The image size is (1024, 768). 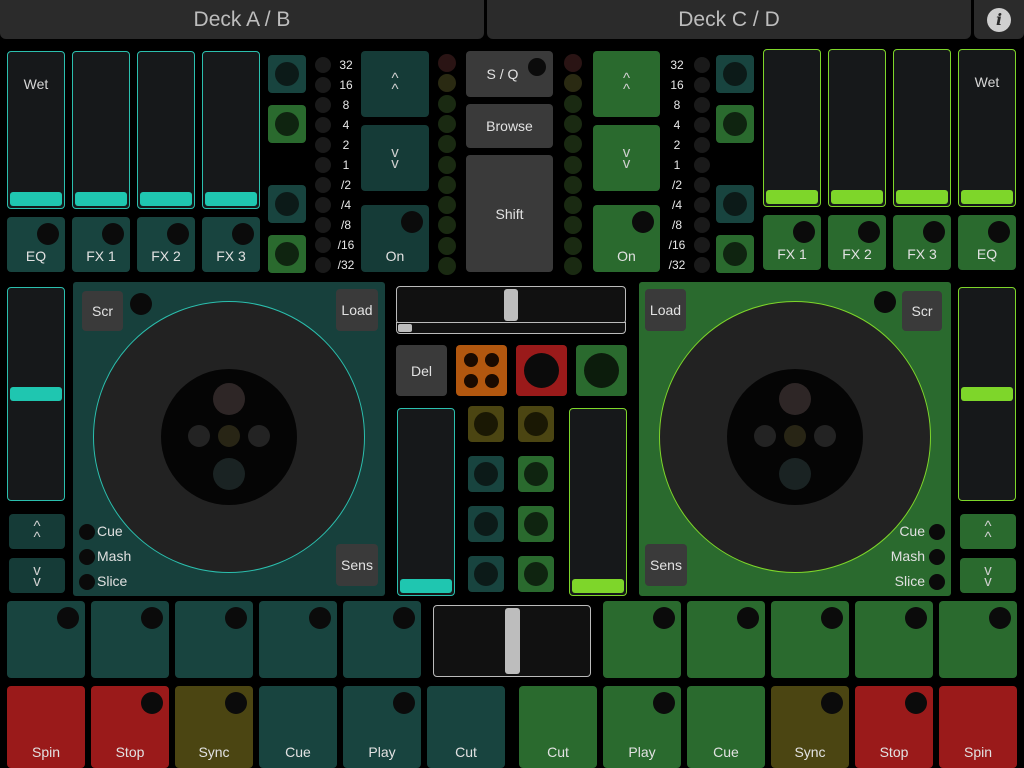 I want to click on tab-deck-ab: Deck A / B, so click(x=242, y=19).